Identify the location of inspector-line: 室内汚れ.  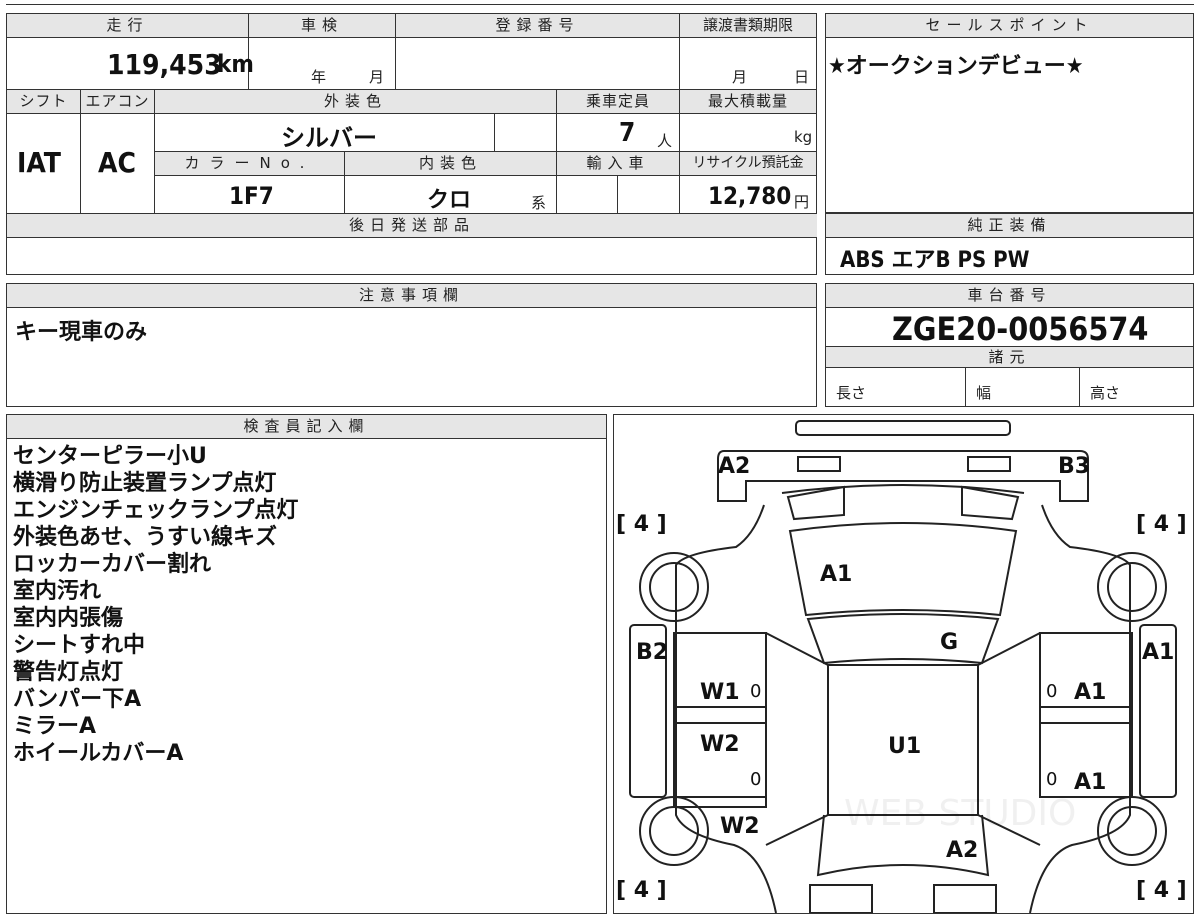
(57, 591).